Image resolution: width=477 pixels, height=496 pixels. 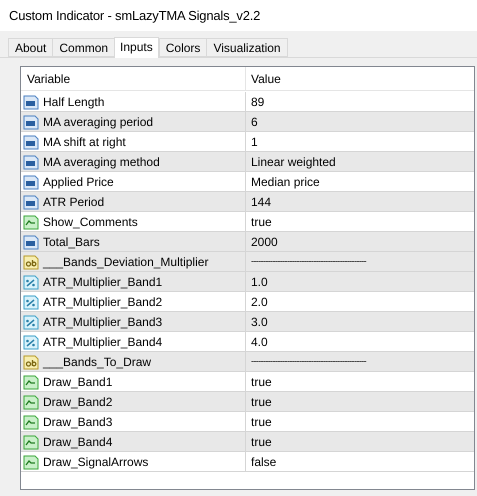 What do you see at coordinates (247, 47) in the screenshot?
I see `tab: Visualization` at bounding box center [247, 47].